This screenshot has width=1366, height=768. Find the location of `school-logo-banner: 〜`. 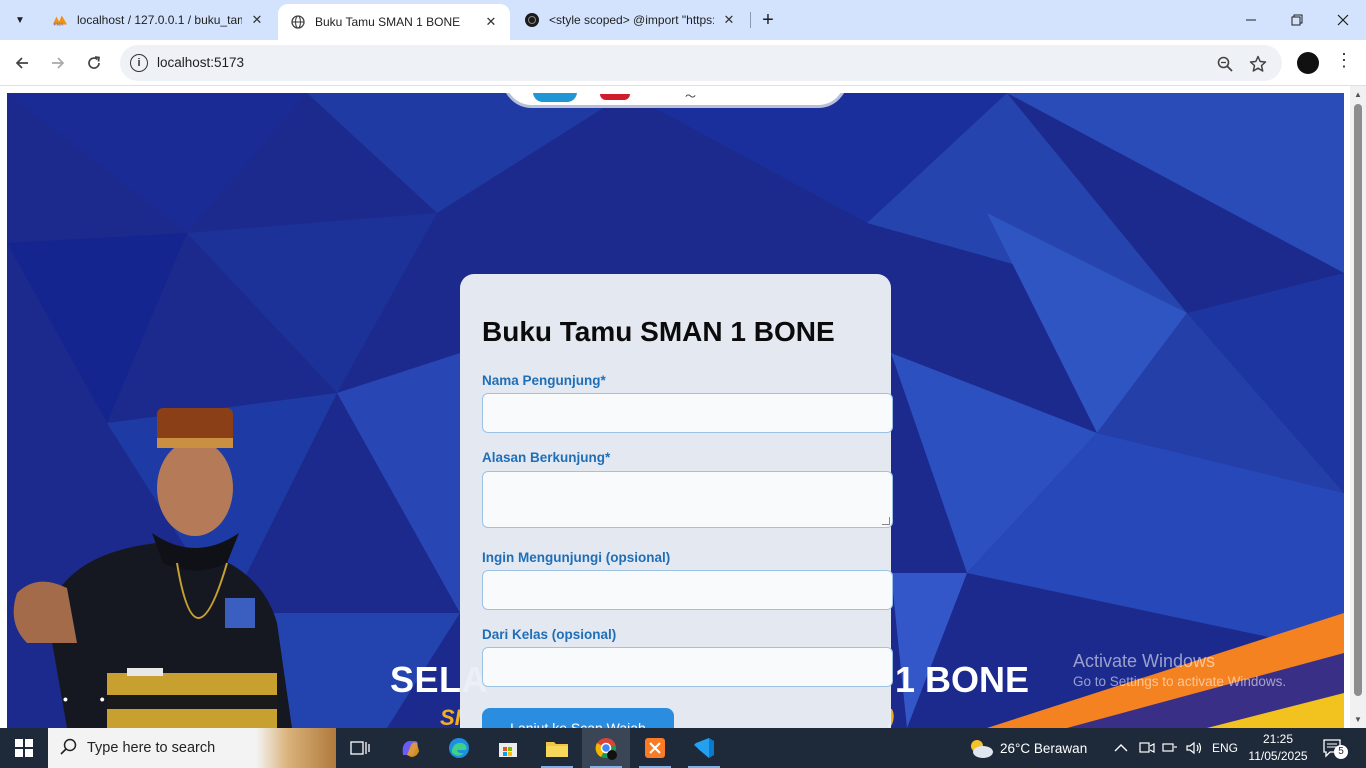

school-logo-banner: 〜 is located at coordinates (675, 100).